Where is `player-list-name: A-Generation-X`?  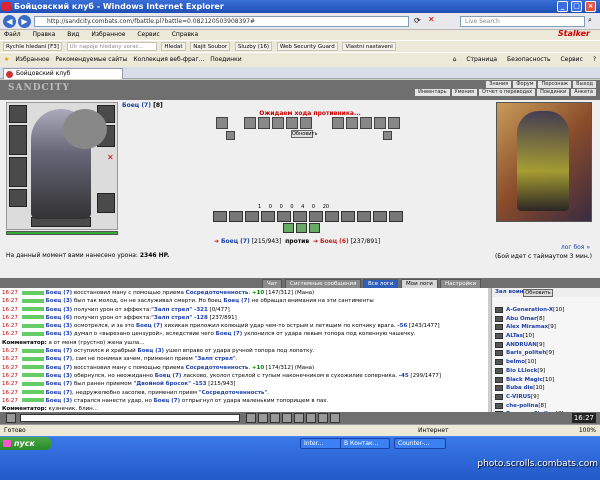
player-list-name: A-Generation-X is located at coordinates (529, 310).